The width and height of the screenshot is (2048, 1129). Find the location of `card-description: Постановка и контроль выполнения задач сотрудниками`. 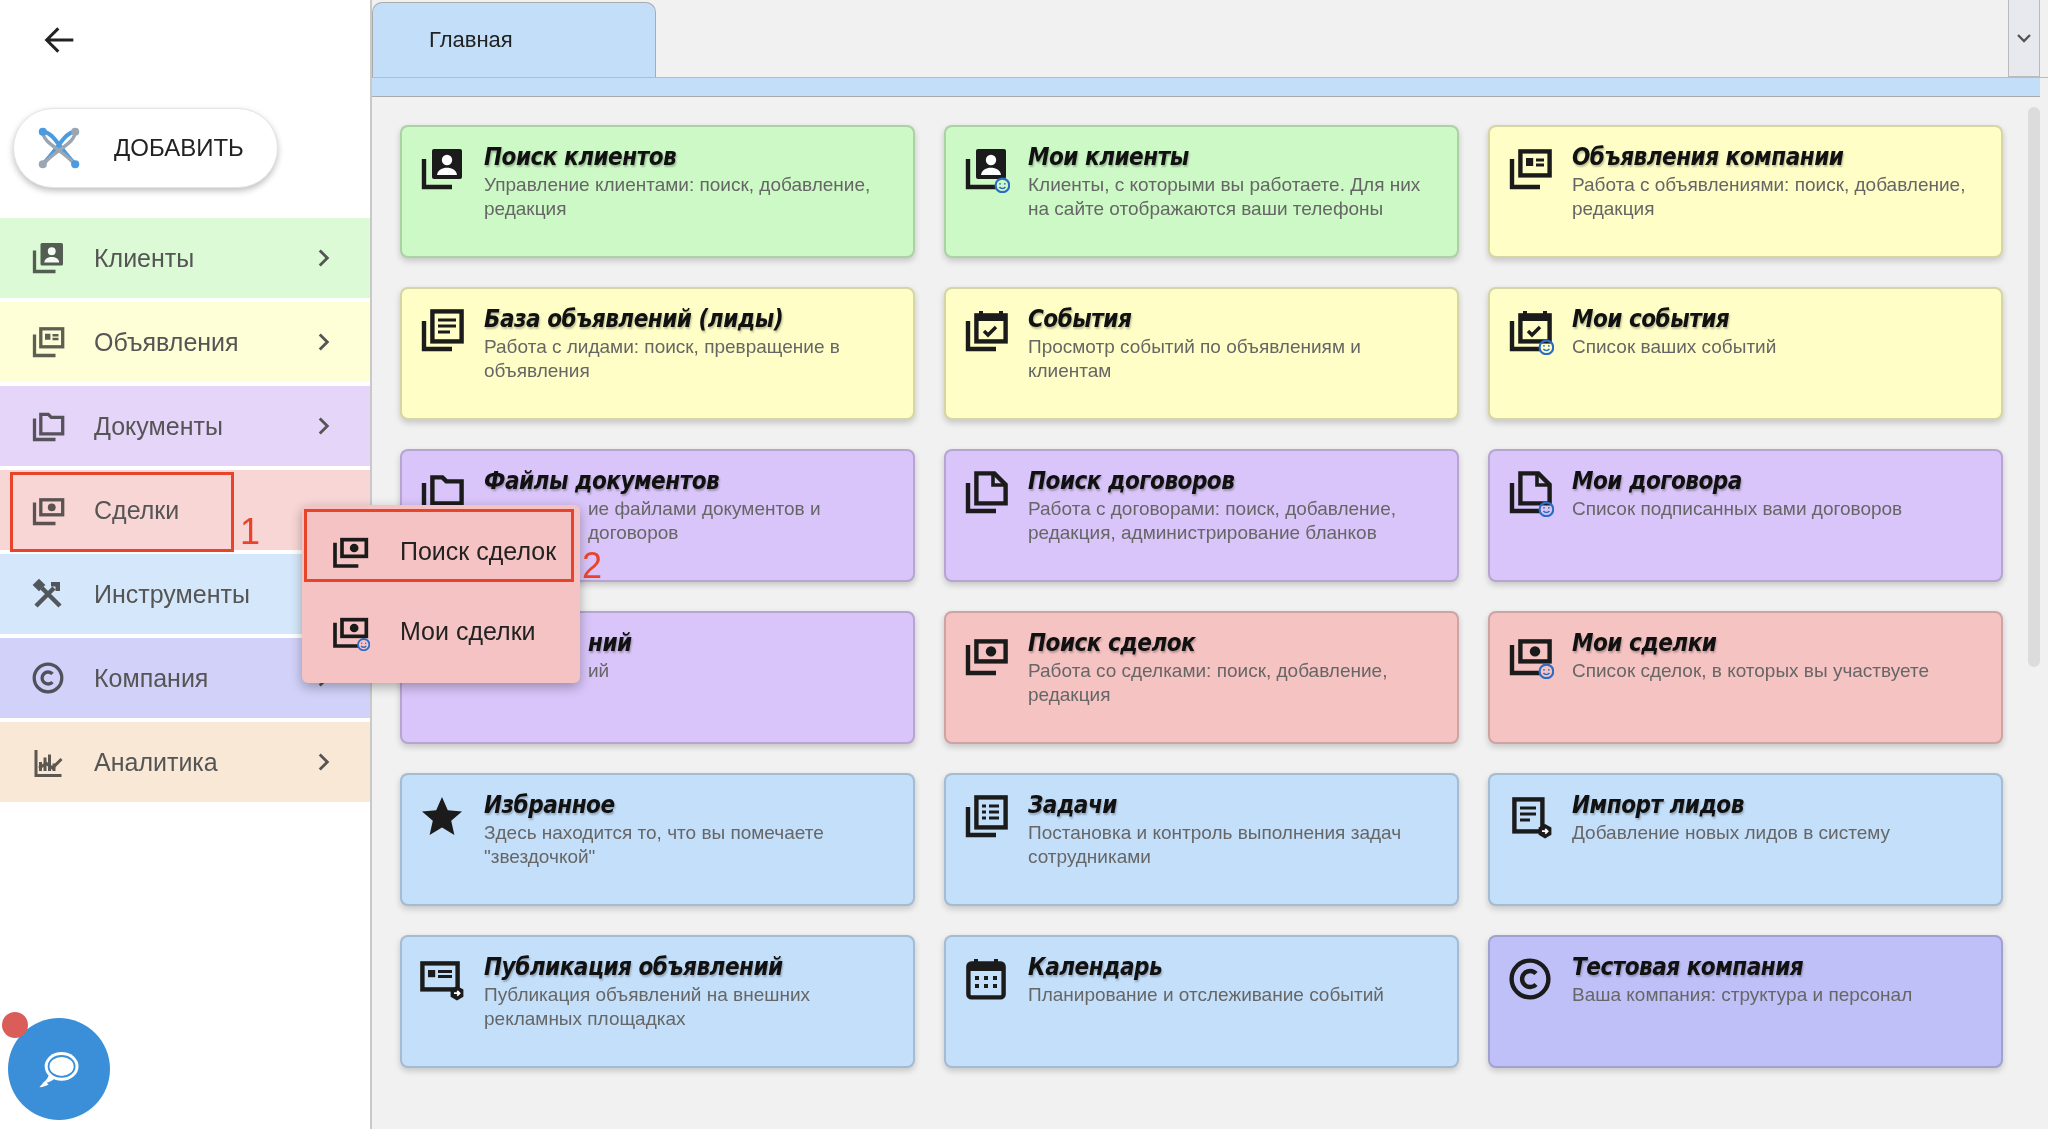

card-description: Постановка и контроль выполнения задач сотрудниками is located at coordinates (1215, 845).